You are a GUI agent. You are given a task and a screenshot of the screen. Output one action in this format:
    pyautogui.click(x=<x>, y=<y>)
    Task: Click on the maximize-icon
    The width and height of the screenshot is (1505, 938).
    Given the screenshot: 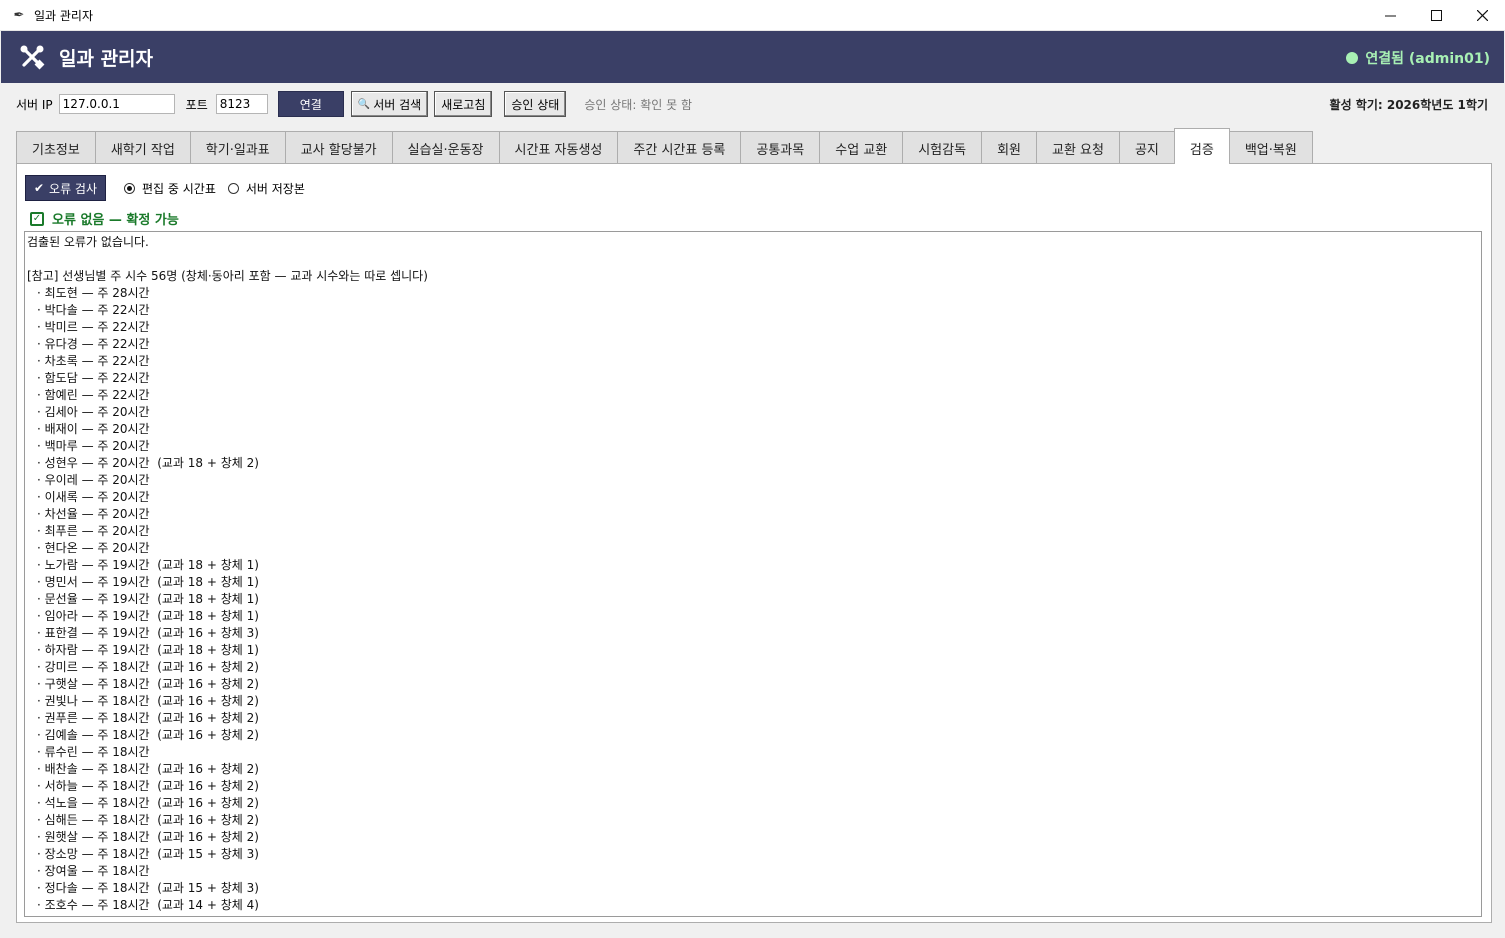 What is the action you would take?
    pyautogui.click(x=1436, y=15)
    